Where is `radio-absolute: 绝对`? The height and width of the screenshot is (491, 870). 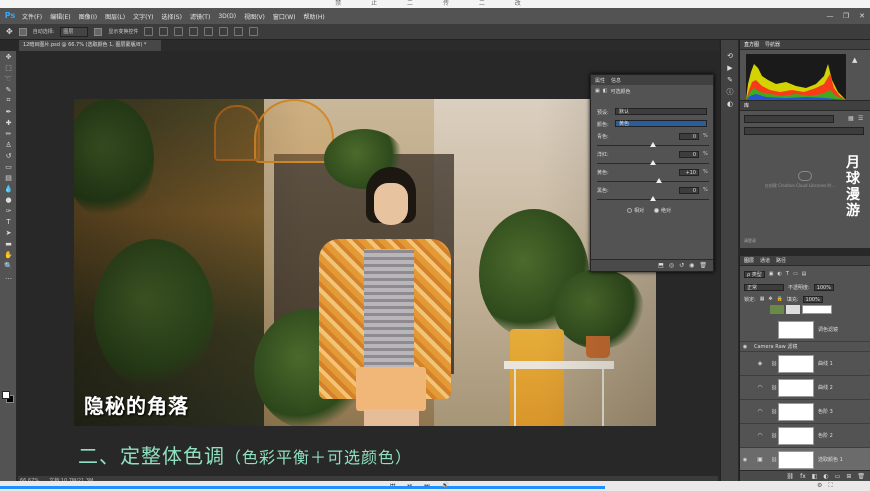 radio-absolute: 绝对 is located at coordinates (662, 210).